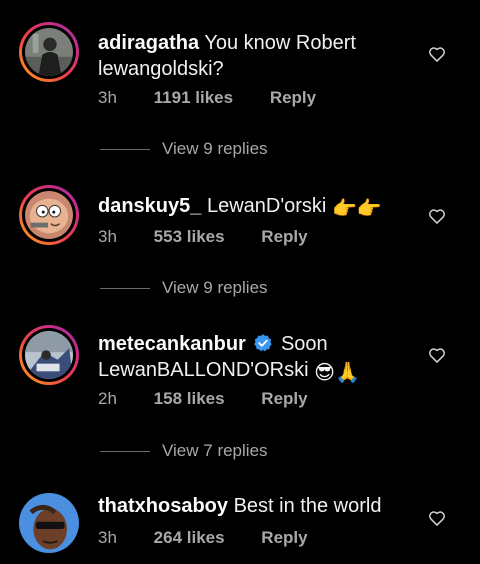  I want to click on comment-meta: 3h 1191 likes Reply, so click(223, 98).